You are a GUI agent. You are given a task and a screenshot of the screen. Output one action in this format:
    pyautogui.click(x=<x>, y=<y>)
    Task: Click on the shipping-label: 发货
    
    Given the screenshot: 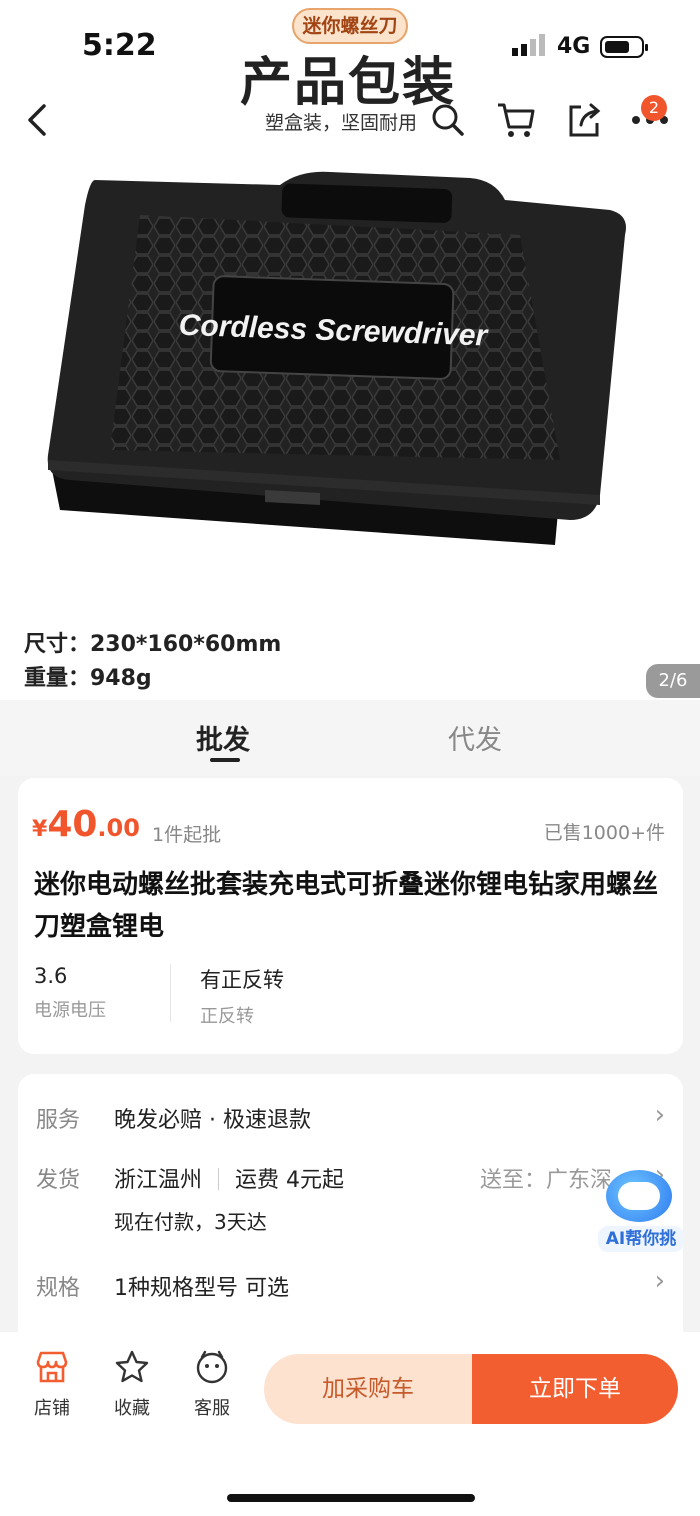 What is the action you would take?
    pyautogui.click(x=58, y=1180)
    